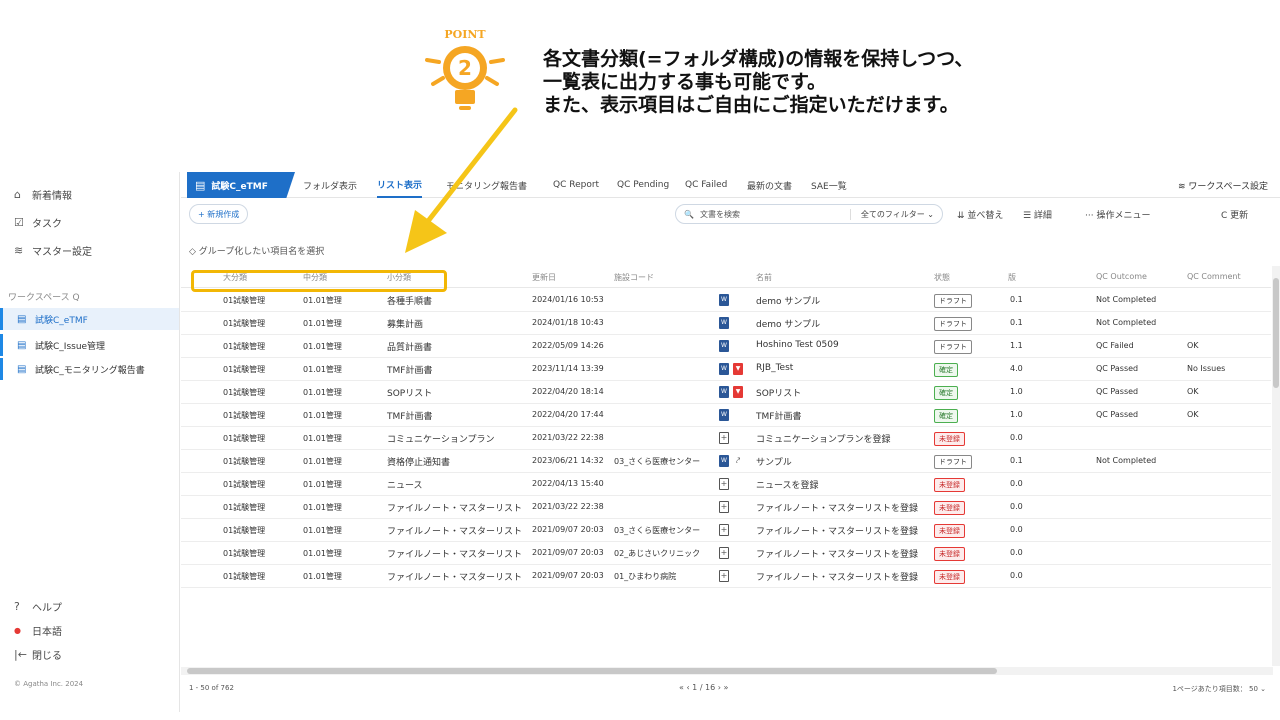  I want to click on search-placeholder: 文書を検索, so click(719, 214).